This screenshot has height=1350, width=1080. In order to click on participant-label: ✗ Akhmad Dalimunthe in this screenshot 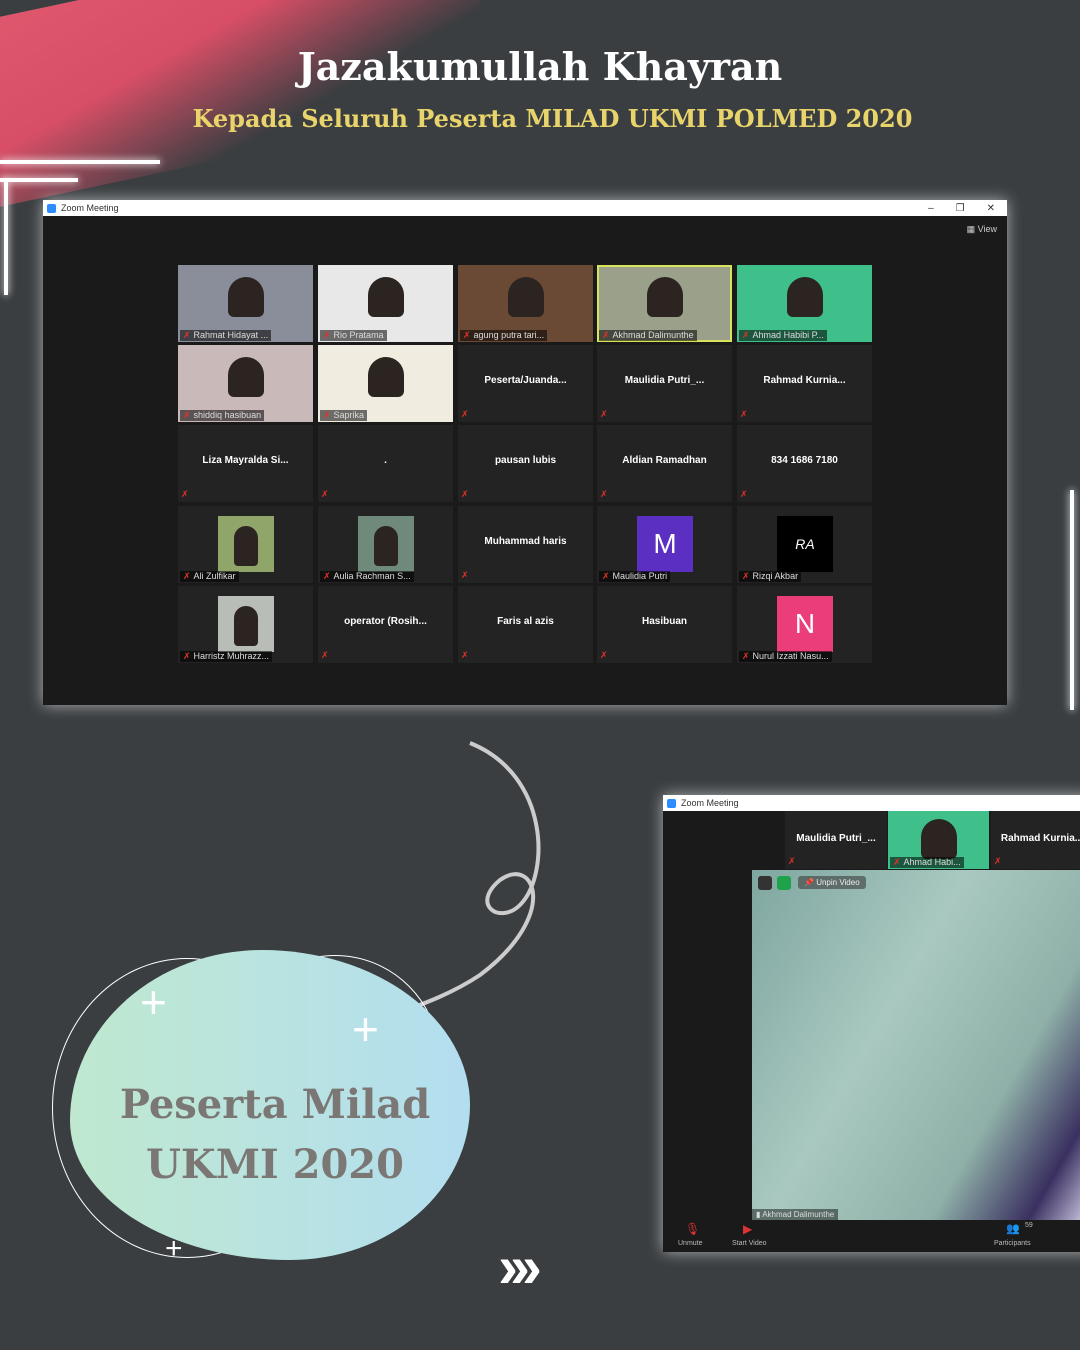, I will do `click(648, 335)`.